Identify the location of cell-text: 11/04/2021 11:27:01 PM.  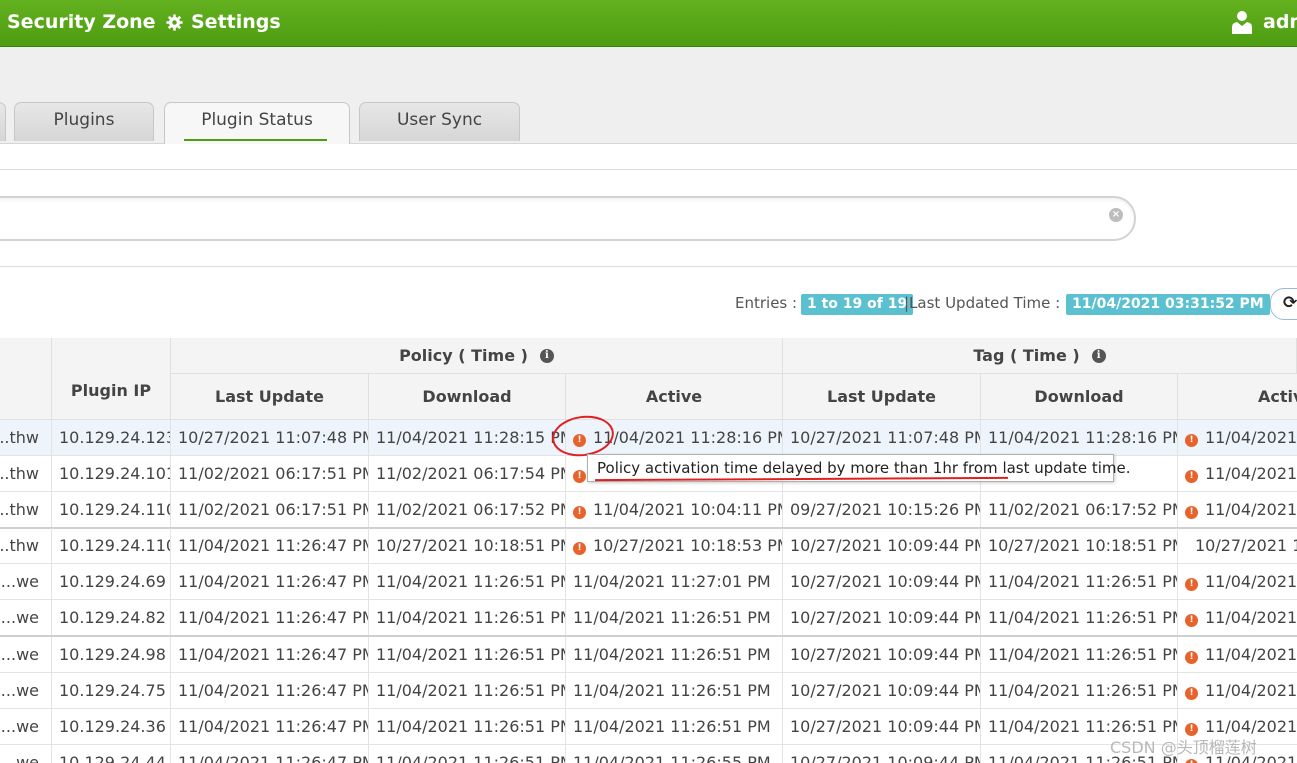
(672, 581).